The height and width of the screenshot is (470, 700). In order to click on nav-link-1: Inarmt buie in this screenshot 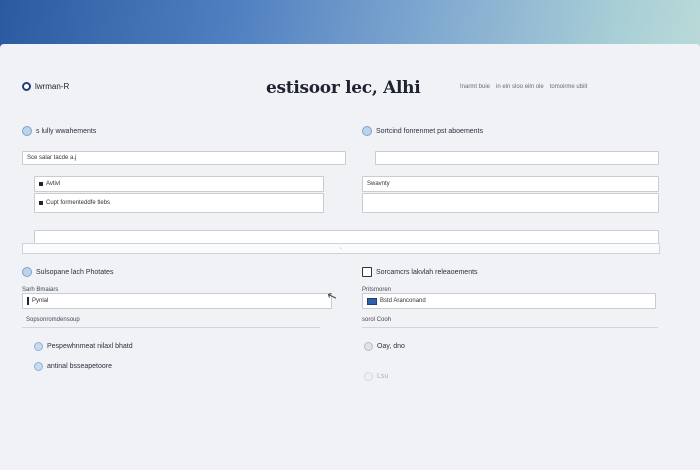, I will do `click(475, 87)`.